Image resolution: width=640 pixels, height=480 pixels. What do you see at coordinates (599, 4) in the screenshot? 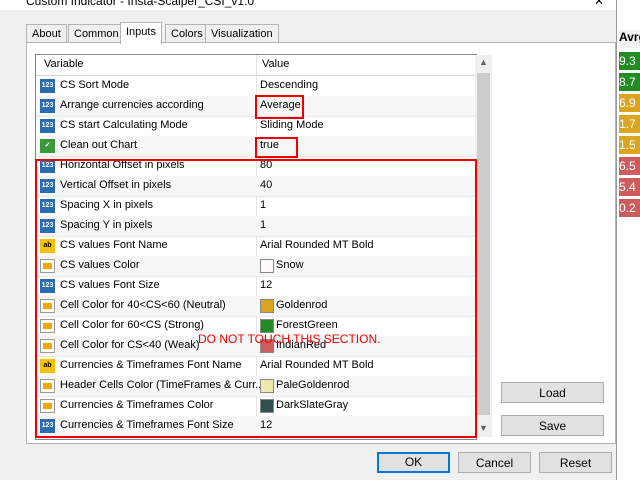
I see `close-icon: ✕` at bounding box center [599, 4].